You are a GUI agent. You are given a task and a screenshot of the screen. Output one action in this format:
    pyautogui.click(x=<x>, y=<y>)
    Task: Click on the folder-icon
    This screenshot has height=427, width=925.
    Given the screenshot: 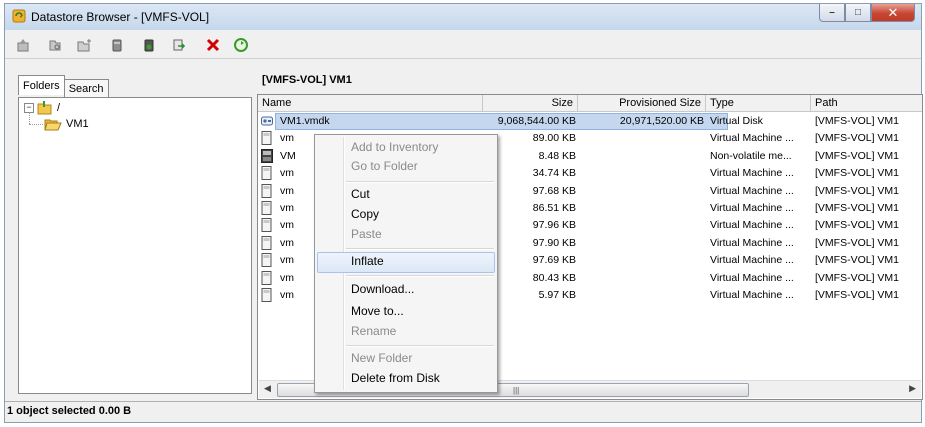 What is the action you would take?
    pyautogui.click(x=44, y=108)
    